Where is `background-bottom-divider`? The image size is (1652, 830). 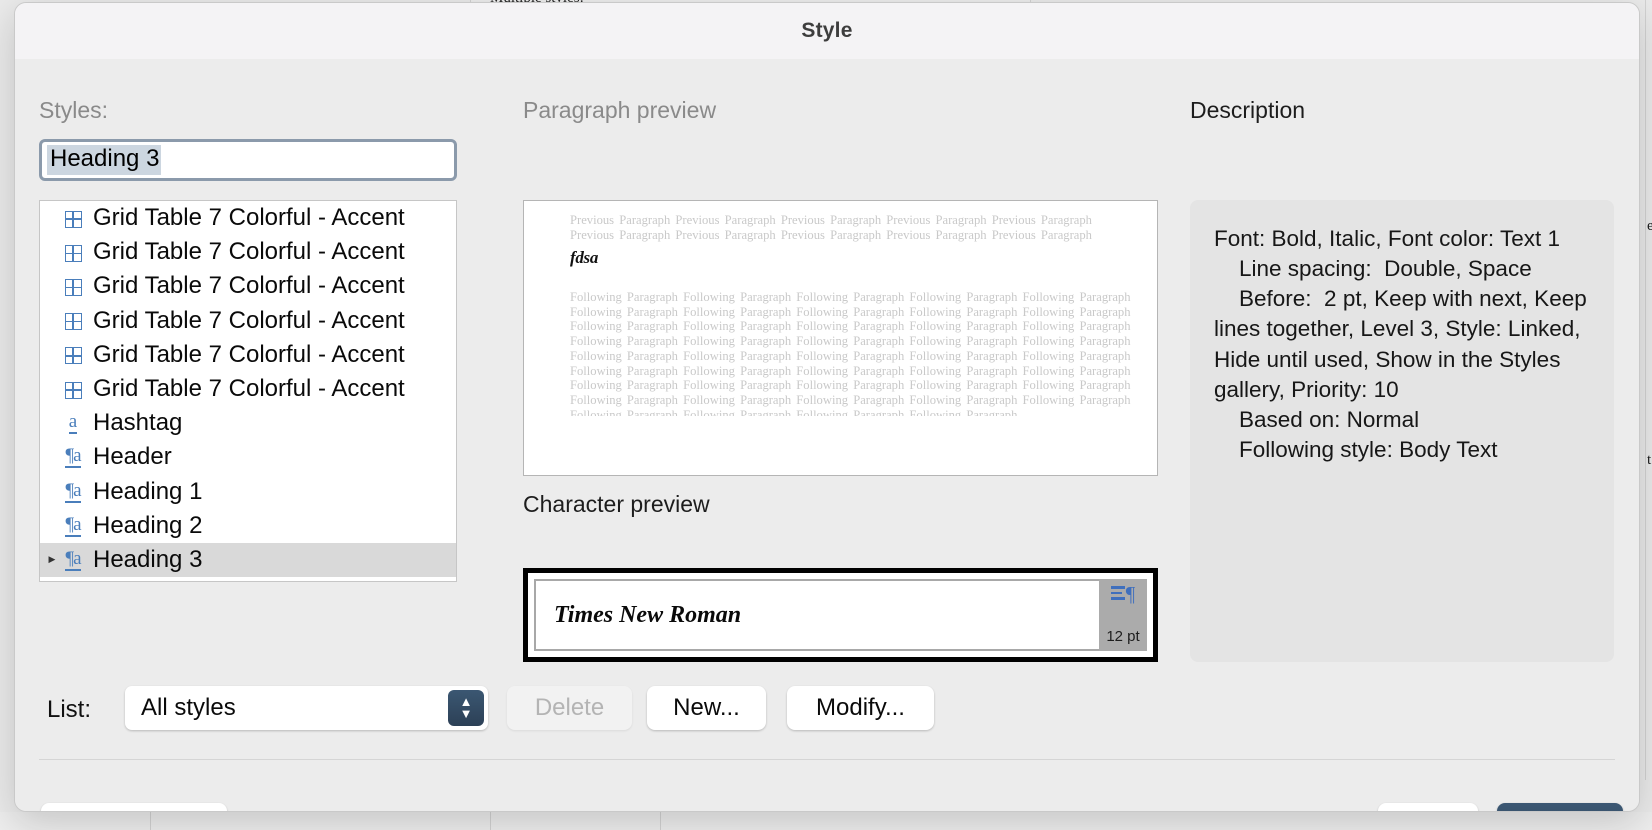
background-bottom-divider is located at coordinates (150, 821).